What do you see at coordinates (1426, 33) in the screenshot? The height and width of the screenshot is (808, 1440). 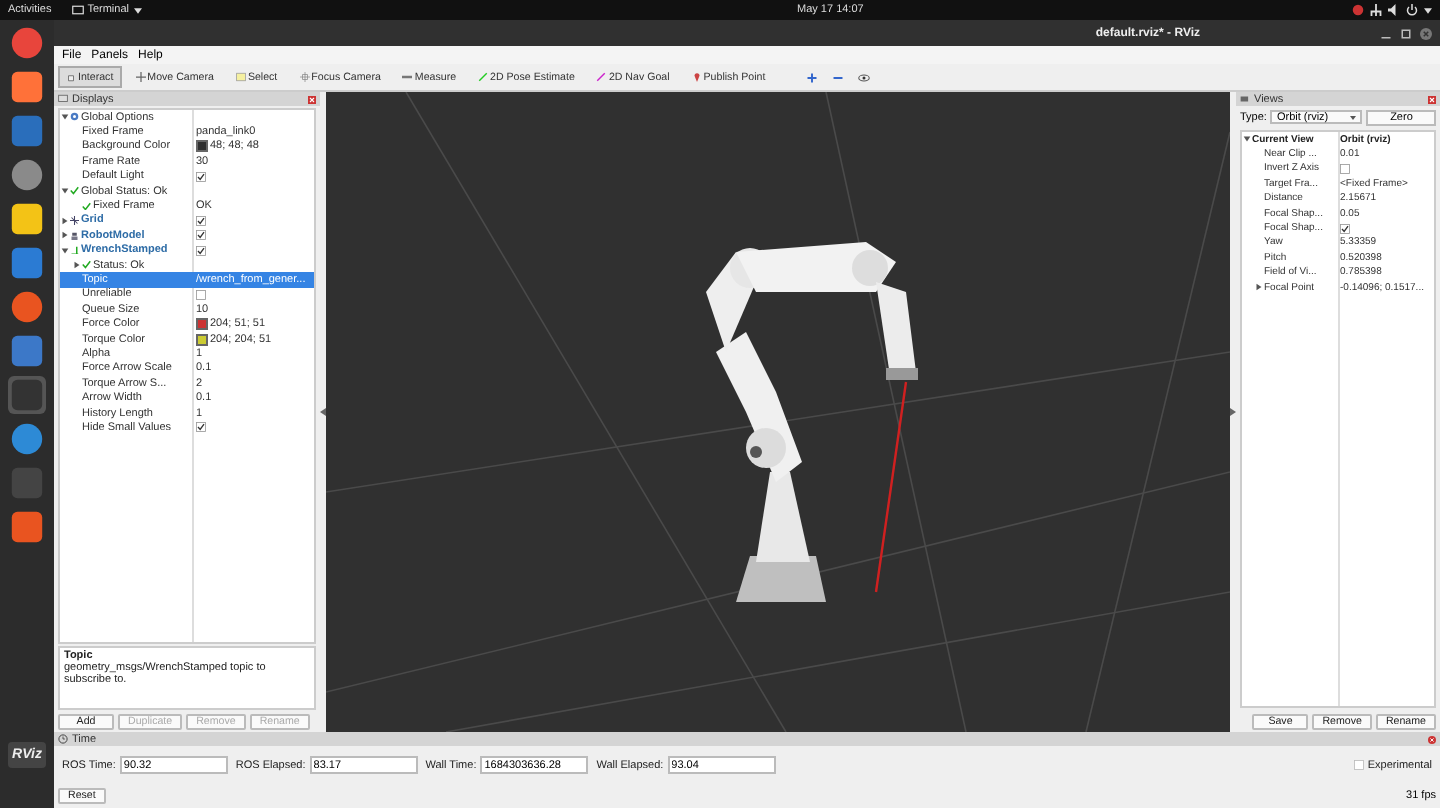 I see `close-icon` at bounding box center [1426, 33].